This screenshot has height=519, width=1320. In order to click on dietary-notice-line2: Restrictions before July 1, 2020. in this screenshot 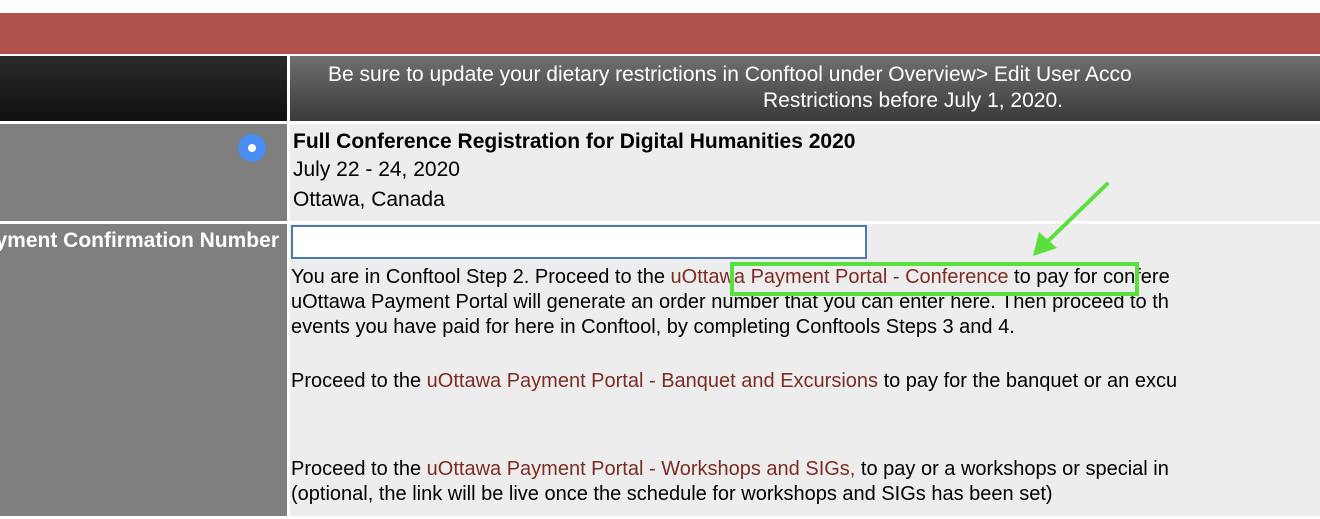, I will do `click(913, 100)`.